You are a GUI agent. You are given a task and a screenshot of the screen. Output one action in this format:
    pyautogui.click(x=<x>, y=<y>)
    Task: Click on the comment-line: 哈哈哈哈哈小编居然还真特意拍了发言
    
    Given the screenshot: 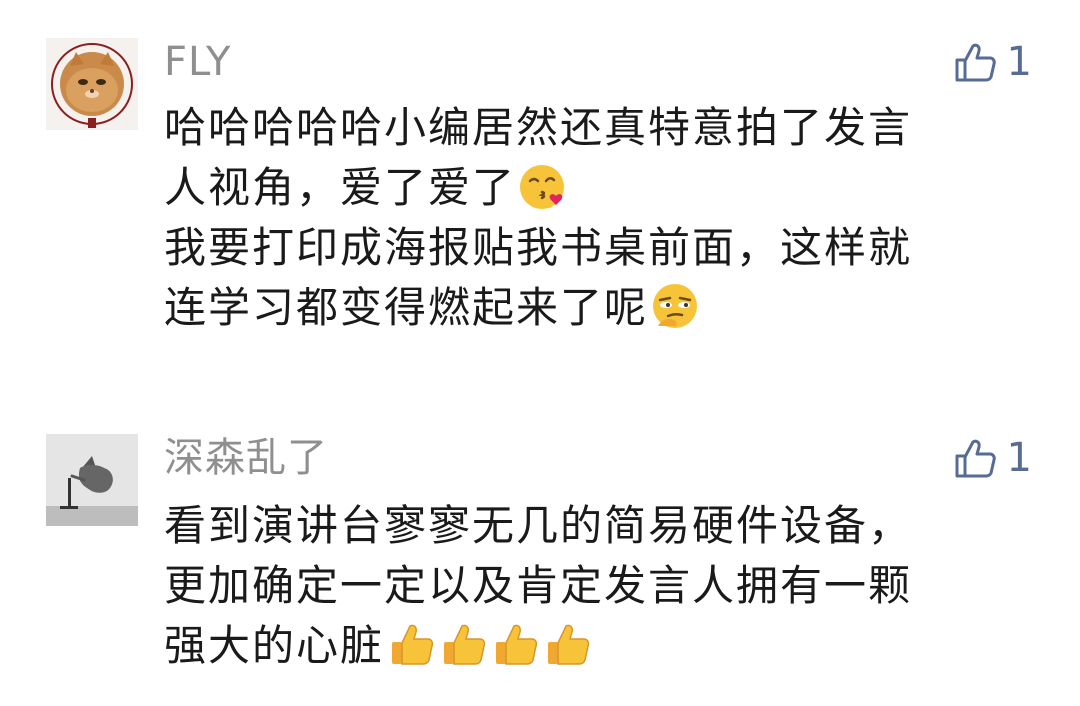 What is the action you would take?
    pyautogui.click(x=538, y=127)
    